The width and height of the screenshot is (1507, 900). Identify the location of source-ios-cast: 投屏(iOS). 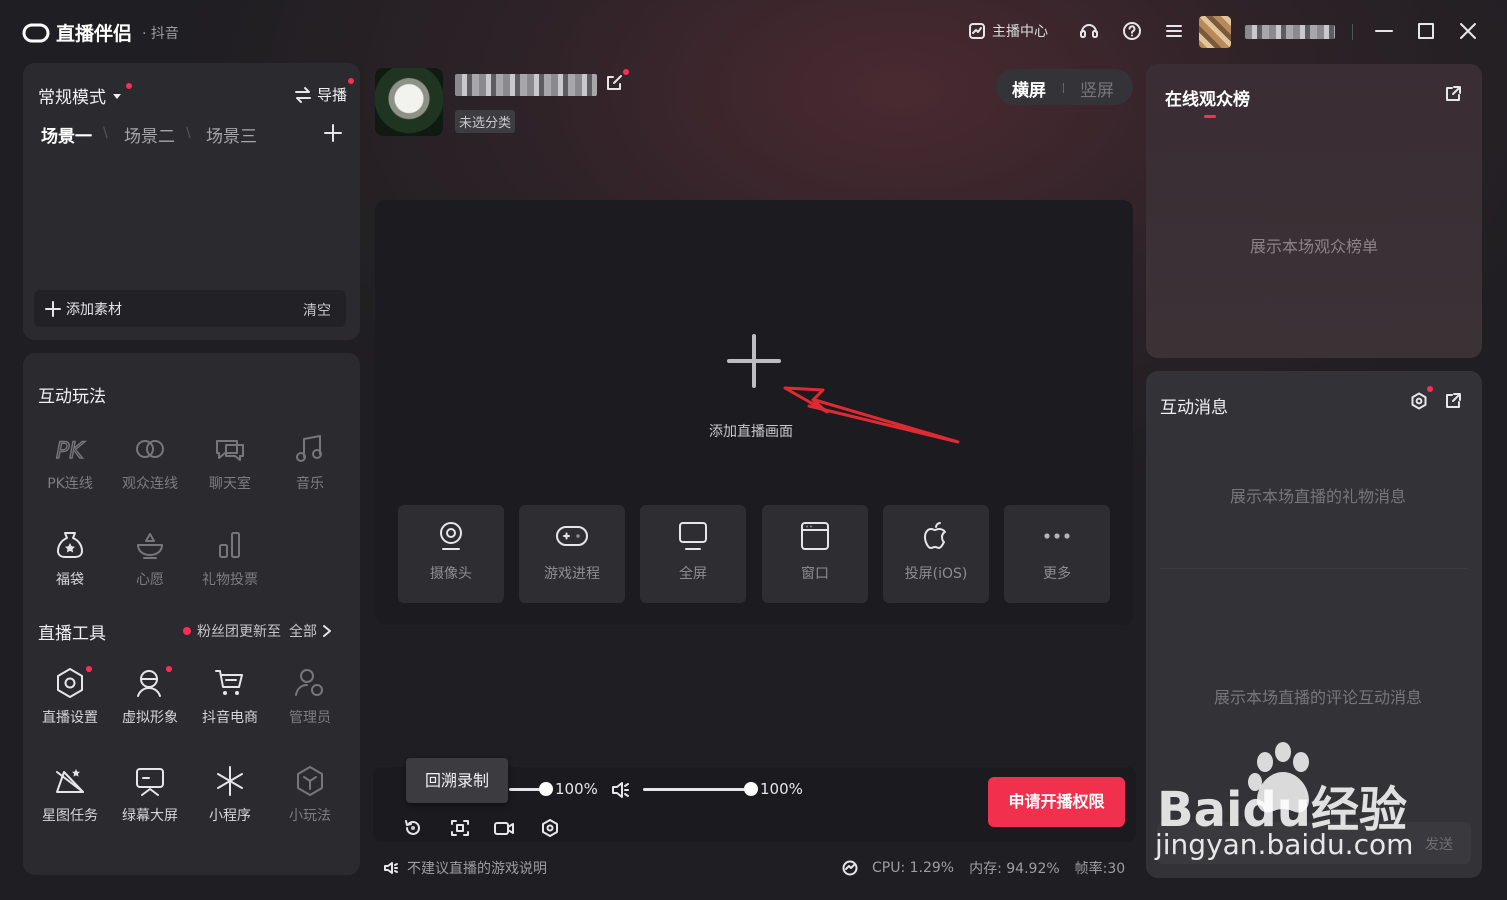
(936, 554).